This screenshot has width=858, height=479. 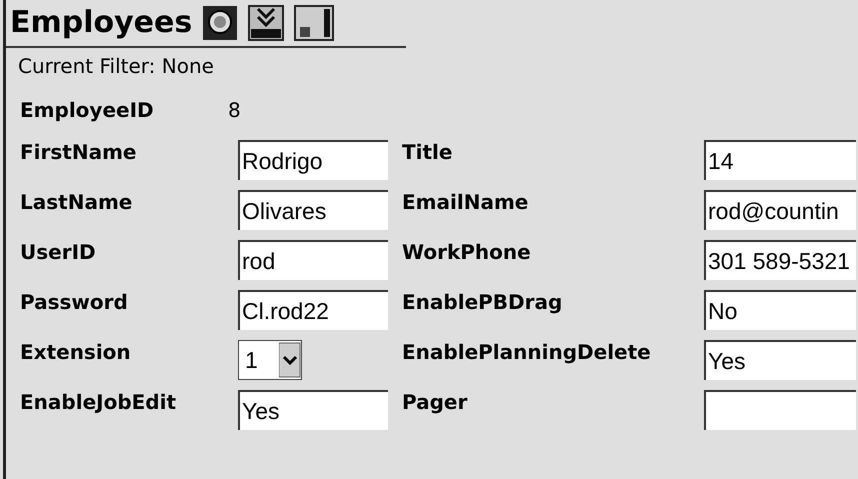 What do you see at coordinates (99, 401) in the screenshot?
I see `field-label: EnableJobEdit` at bounding box center [99, 401].